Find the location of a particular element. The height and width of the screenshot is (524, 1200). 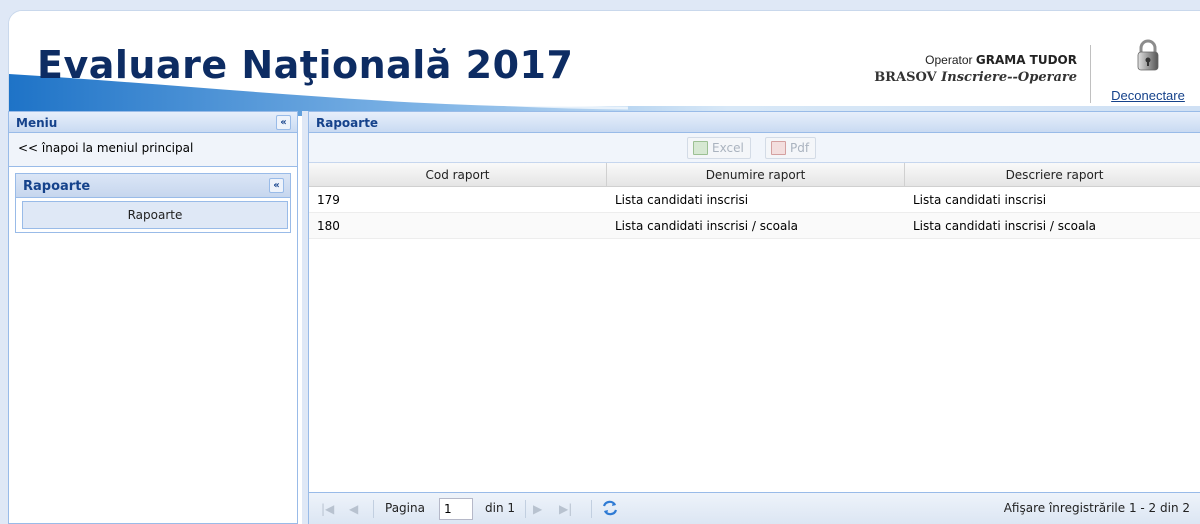

menu-item-rapoarte: Rapoarte is located at coordinates (155, 215).